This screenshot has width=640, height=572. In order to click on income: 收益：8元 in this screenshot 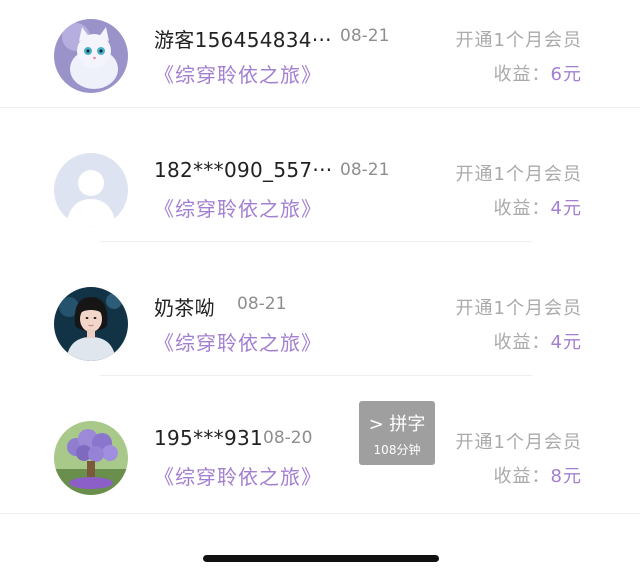, I will do `click(538, 475)`.